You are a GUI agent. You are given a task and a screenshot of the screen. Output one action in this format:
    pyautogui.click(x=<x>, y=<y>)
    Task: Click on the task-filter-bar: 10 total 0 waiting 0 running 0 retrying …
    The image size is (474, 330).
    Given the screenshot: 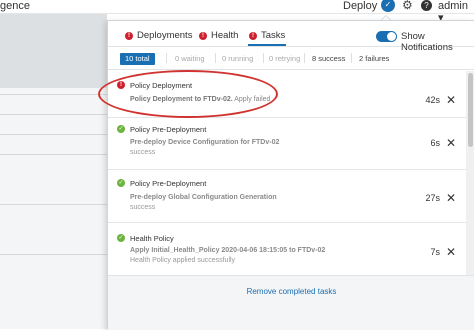 What is the action you would take?
    pyautogui.click(x=291, y=59)
    